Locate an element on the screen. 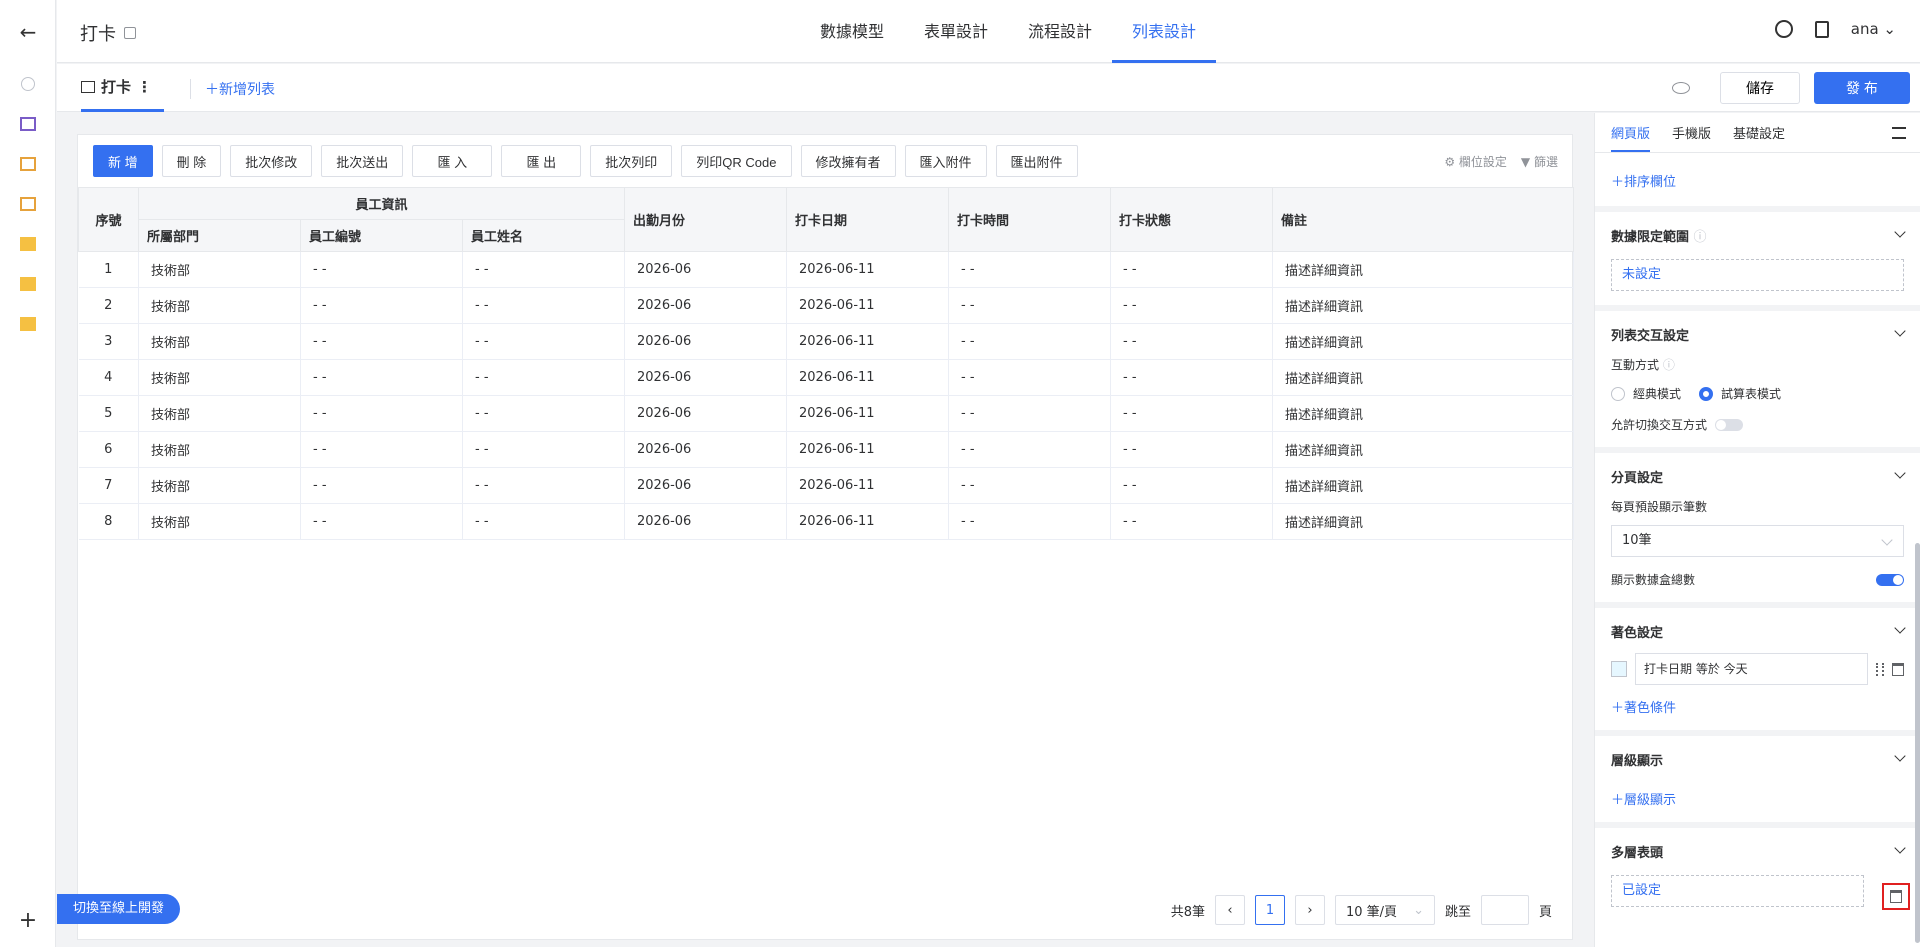 The height and width of the screenshot is (947, 1920). external-link-icon is located at coordinates (130, 33).